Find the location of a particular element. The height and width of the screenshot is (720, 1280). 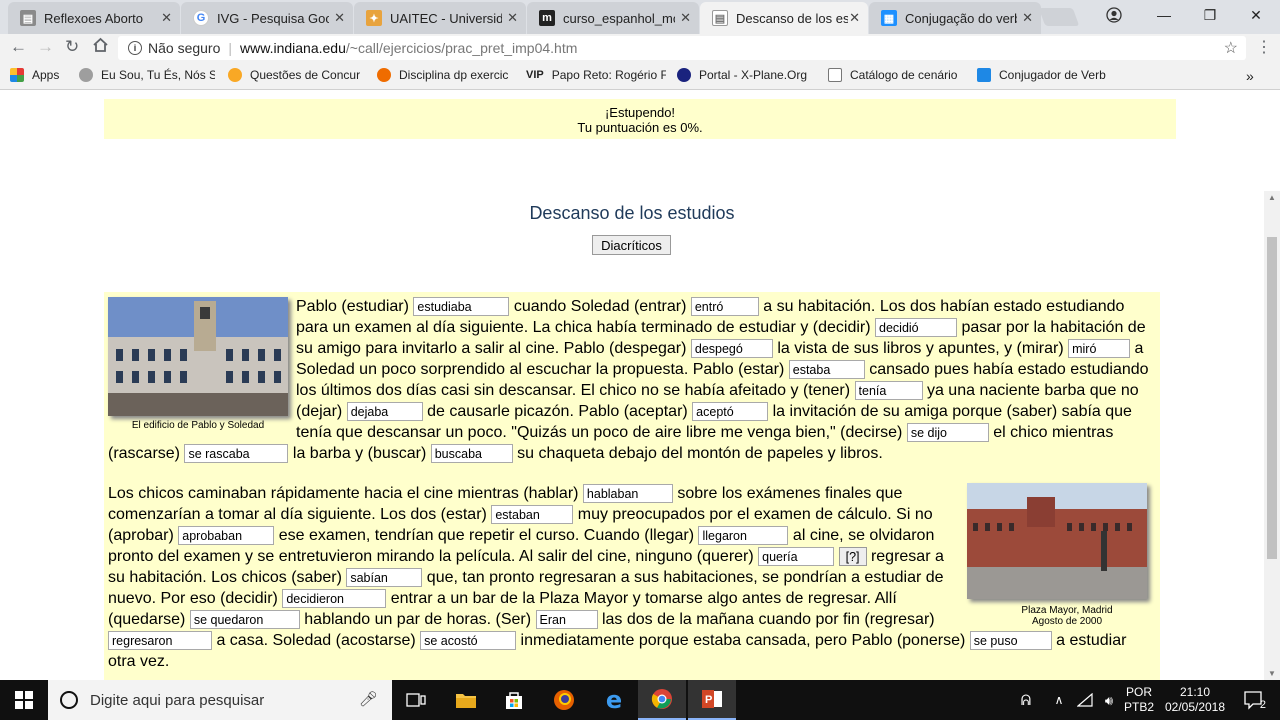

menu-kebab-icon: ⋮ is located at coordinates (1264, 47).